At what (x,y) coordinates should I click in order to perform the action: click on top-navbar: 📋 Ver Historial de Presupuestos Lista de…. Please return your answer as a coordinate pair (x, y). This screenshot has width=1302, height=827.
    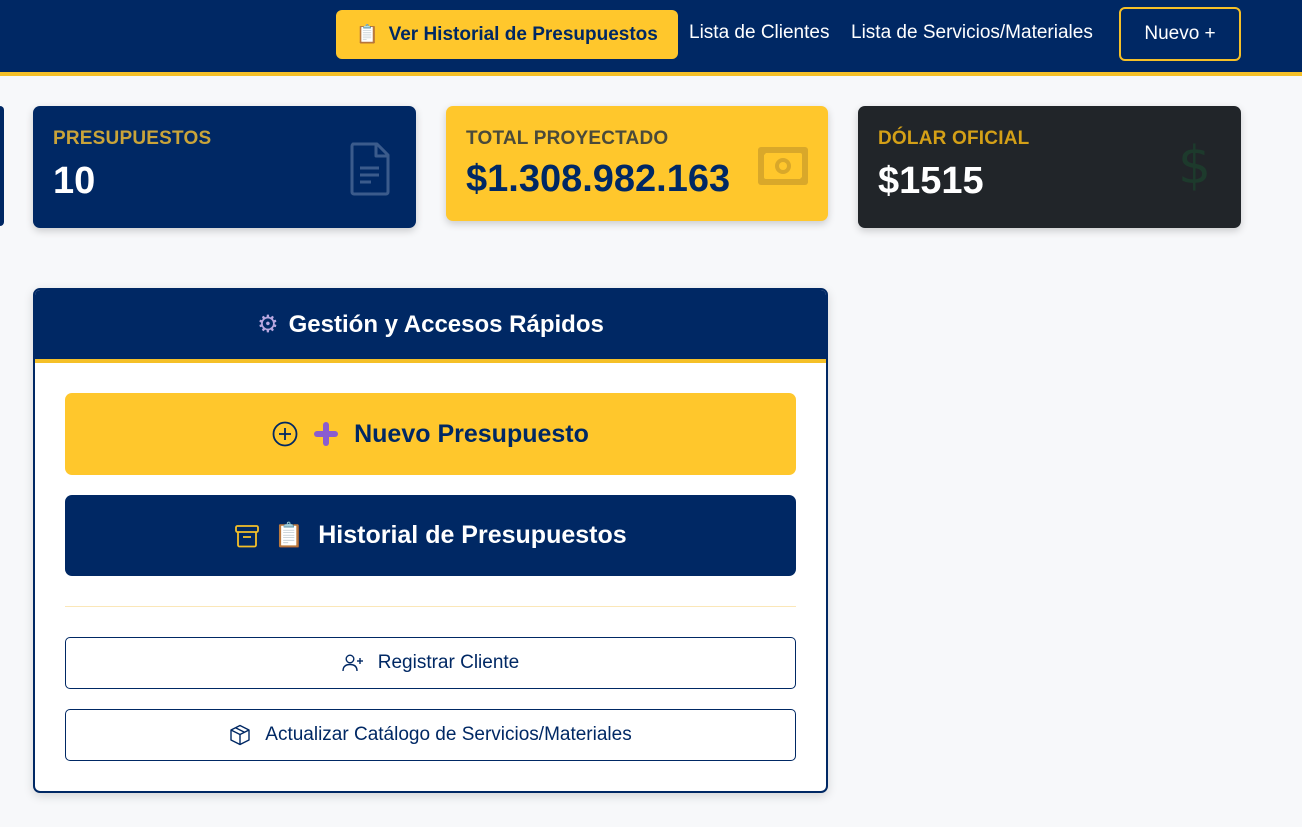
    Looking at the image, I should click on (651, 38).